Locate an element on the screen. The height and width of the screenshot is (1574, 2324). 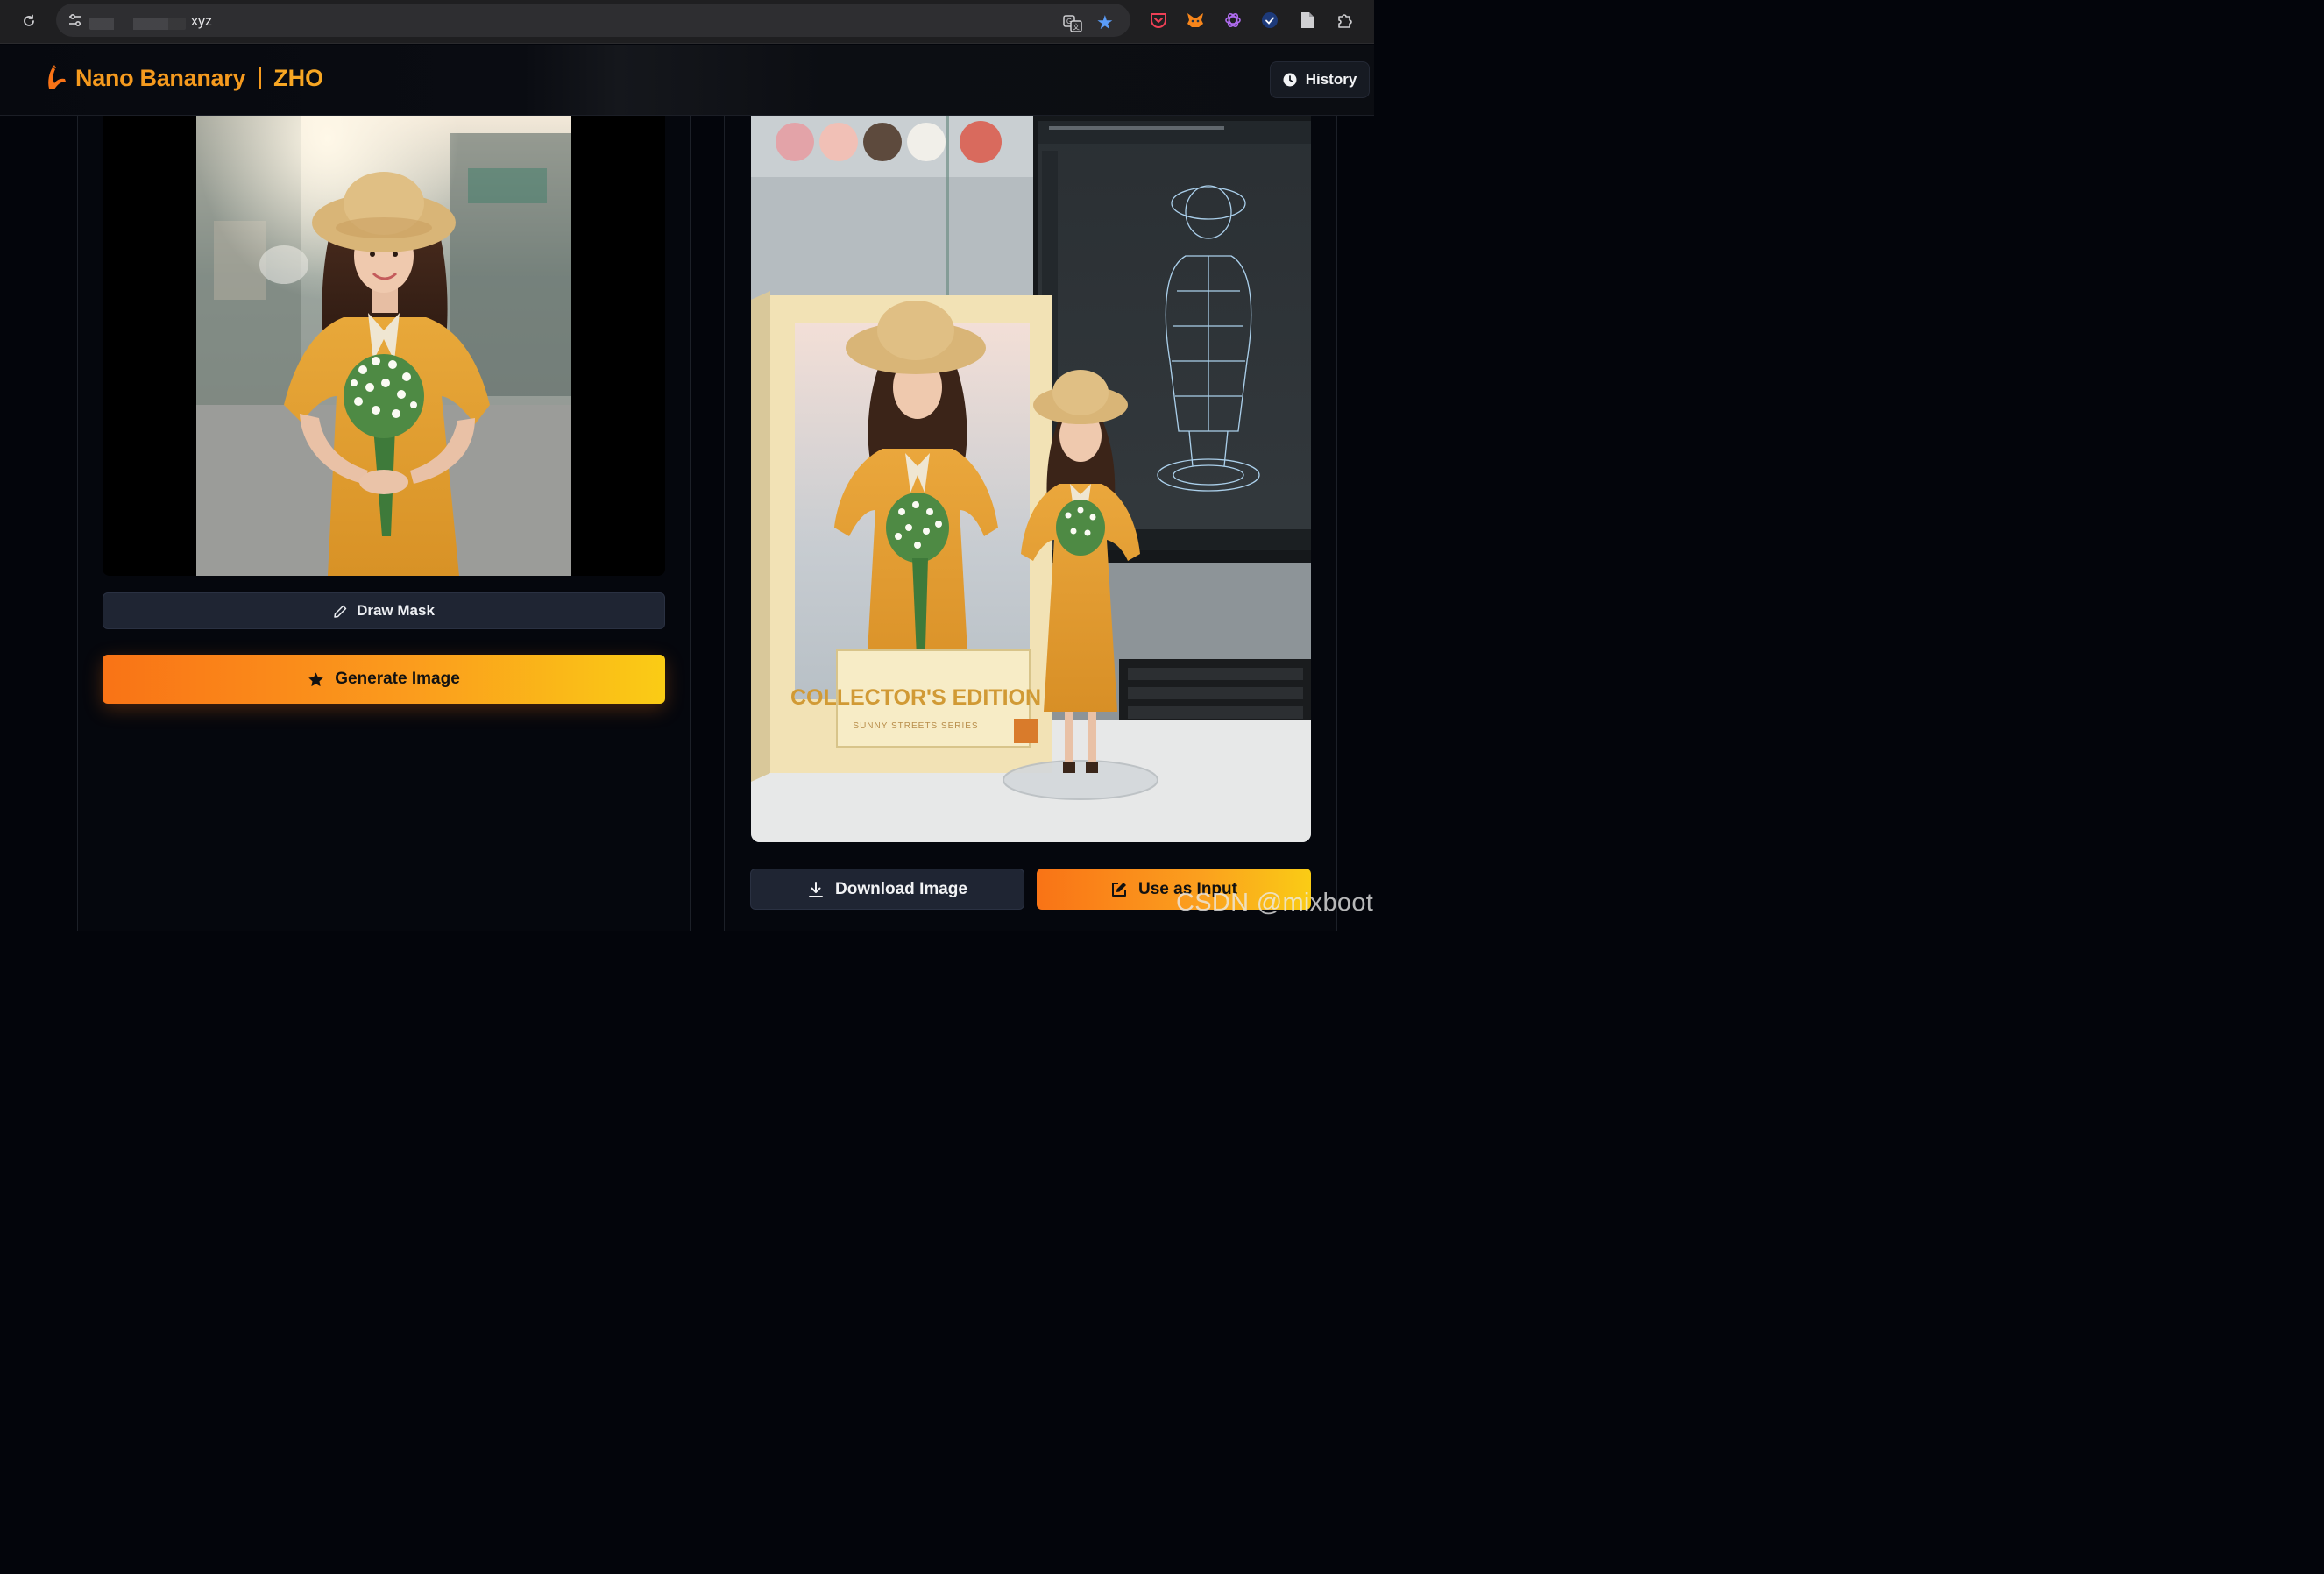
clock-icon is located at coordinates (1290, 80).